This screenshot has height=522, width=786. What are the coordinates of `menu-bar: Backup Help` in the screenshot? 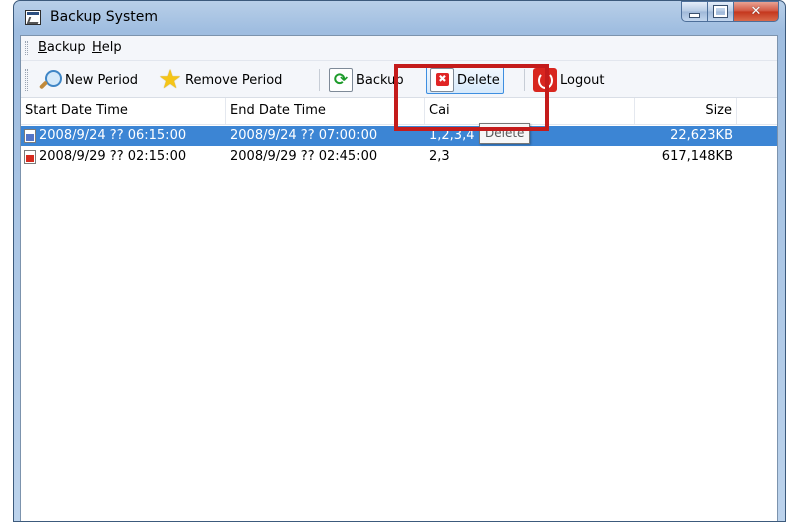 It's located at (399, 48).